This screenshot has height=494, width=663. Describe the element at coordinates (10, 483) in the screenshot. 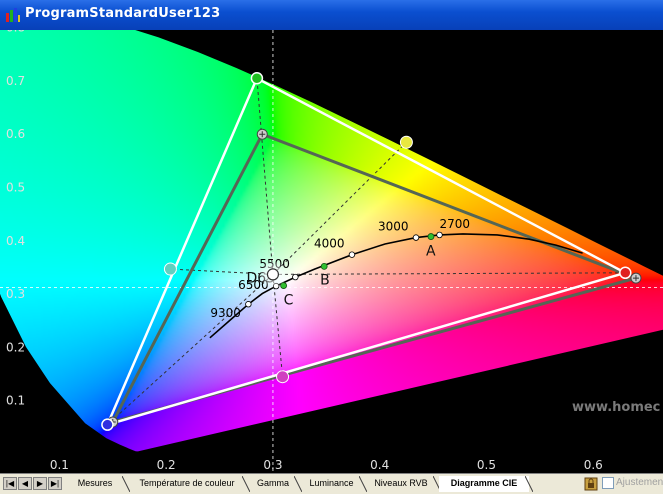

I see `sheet-nav-button-0: |◀` at that location.